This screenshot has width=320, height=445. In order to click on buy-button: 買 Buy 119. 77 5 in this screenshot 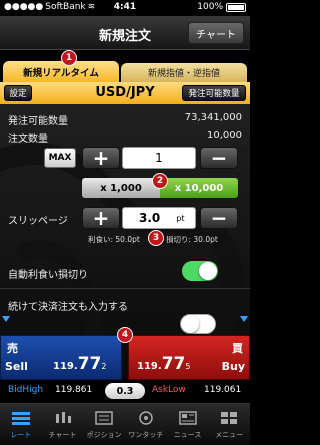, I will do `click(189, 357)`.